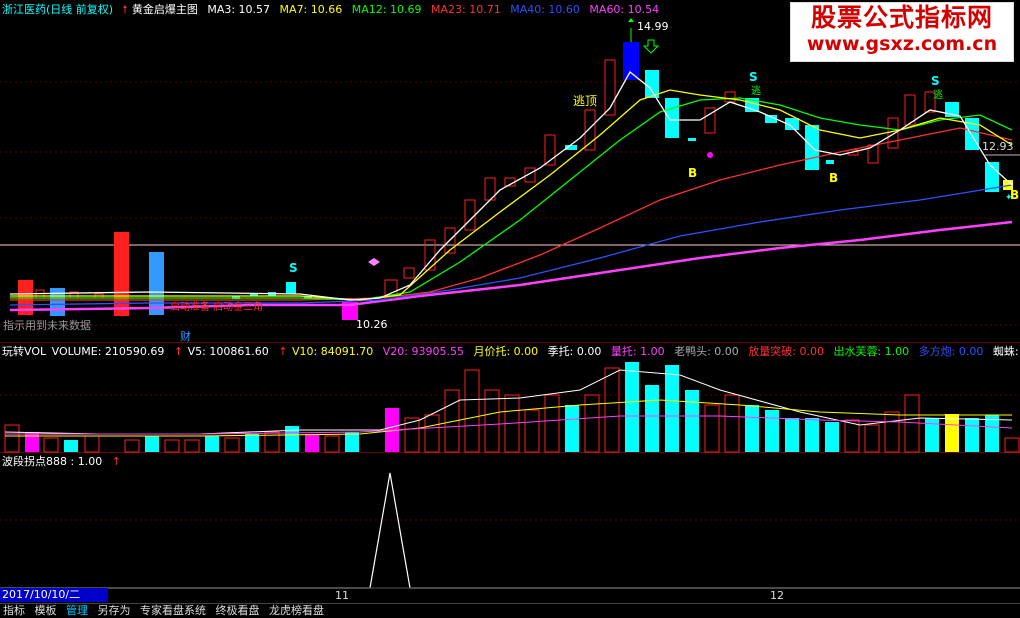 The height and width of the screenshot is (618, 1020). Describe the element at coordinates (871, 351) in the screenshot. I see `chushui-value: 出水芙蓉: 1.00` at that location.